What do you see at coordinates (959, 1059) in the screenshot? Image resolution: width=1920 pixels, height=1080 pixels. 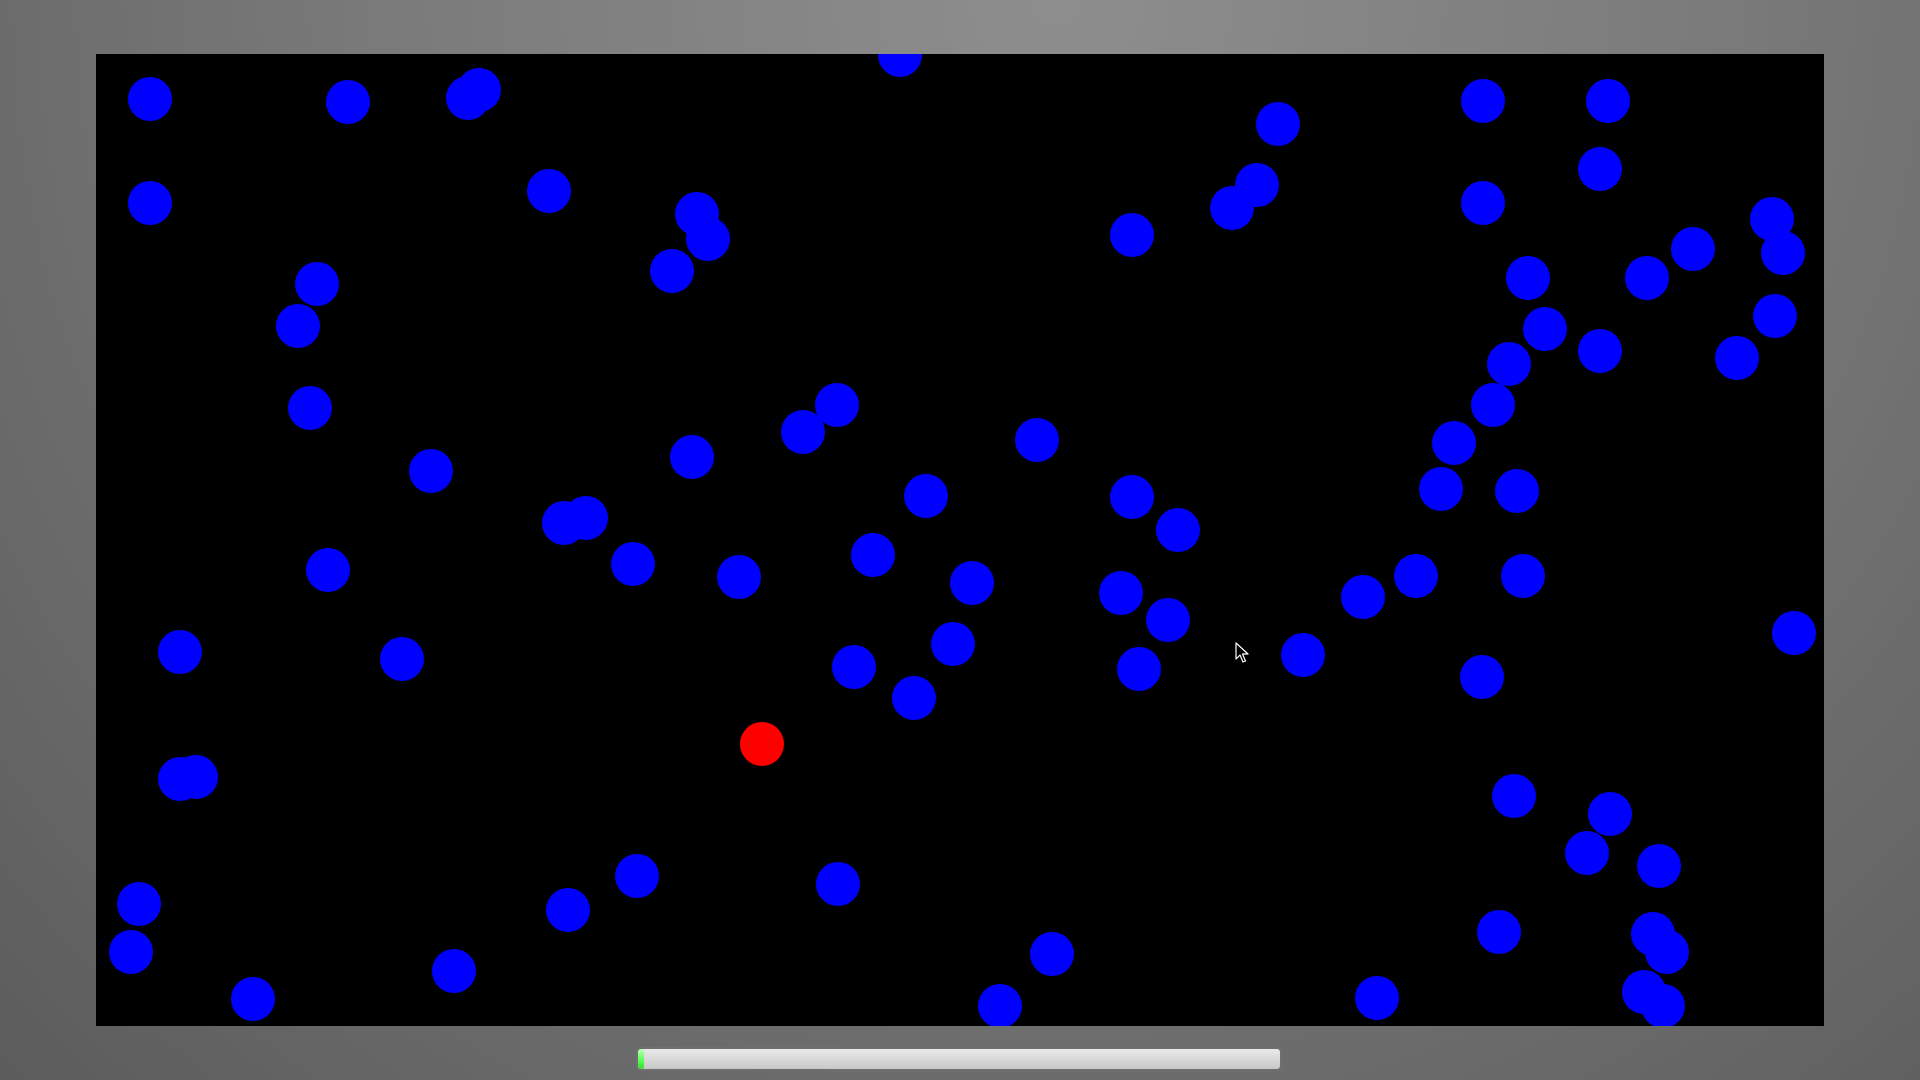 I see `progress-bar` at bounding box center [959, 1059].